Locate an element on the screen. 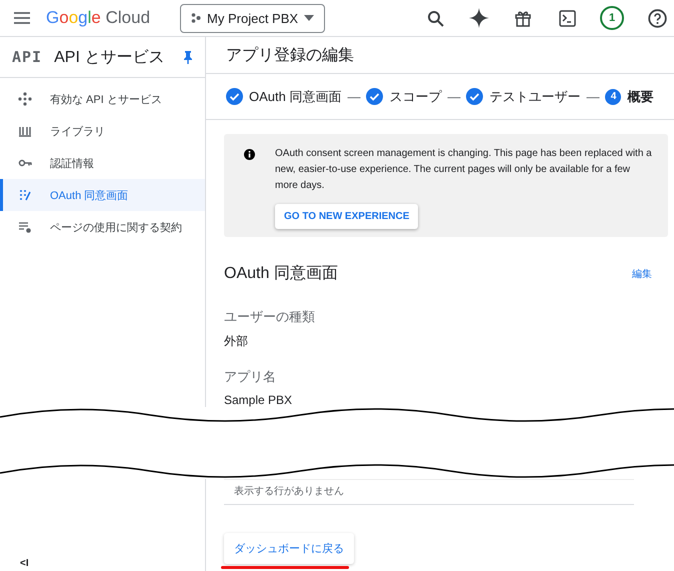 Image resolution: width=674 pixels, height=571 pixels. section-title: OAuth 同意画面 is located at coordinates (281, 274).